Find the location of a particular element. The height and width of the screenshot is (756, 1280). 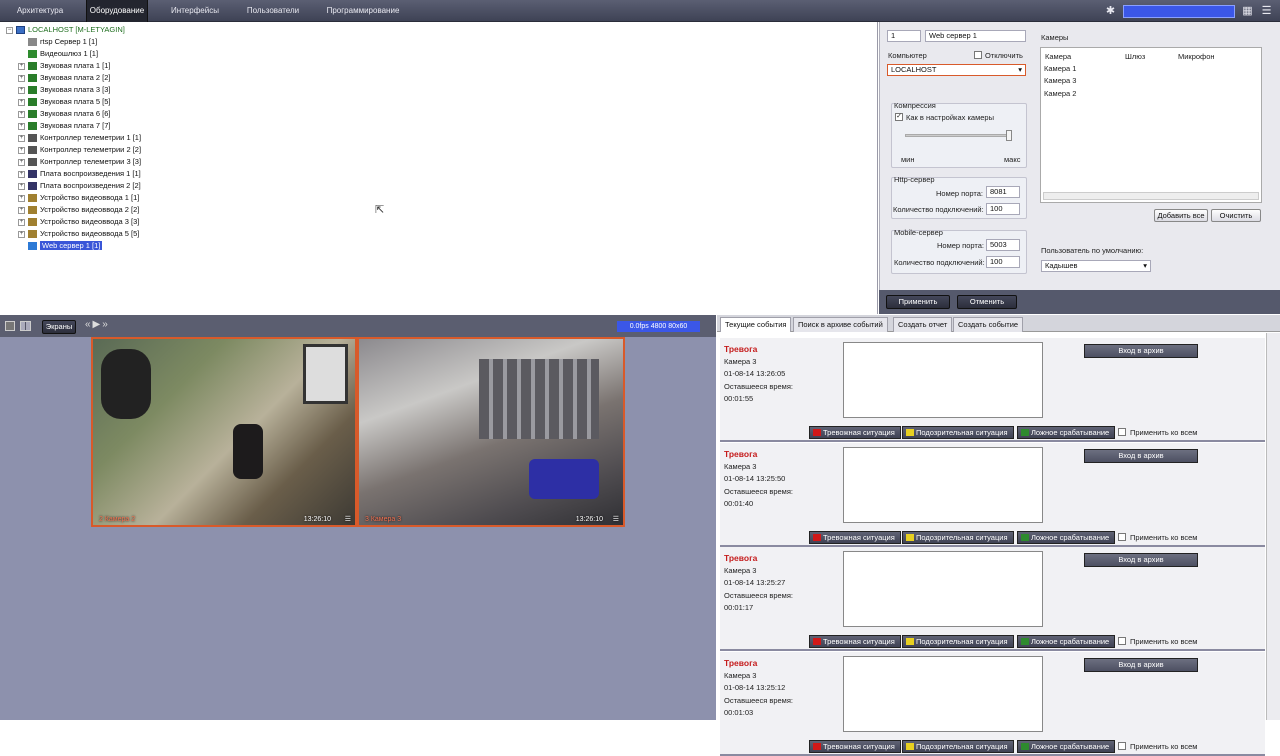

tree-item: + Плата воспроизведения 1 [1] is located at coordinates (79, 174).